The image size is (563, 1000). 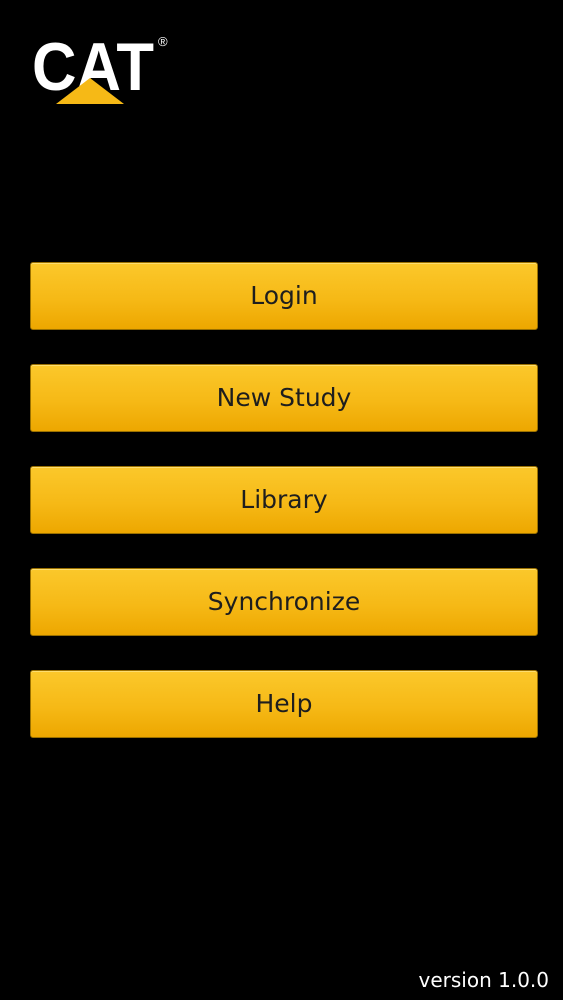 What do you see at coordinates (284, 398) in the screenshot?
I see `new-study-button: New Study` at bounding box center [284, 398].